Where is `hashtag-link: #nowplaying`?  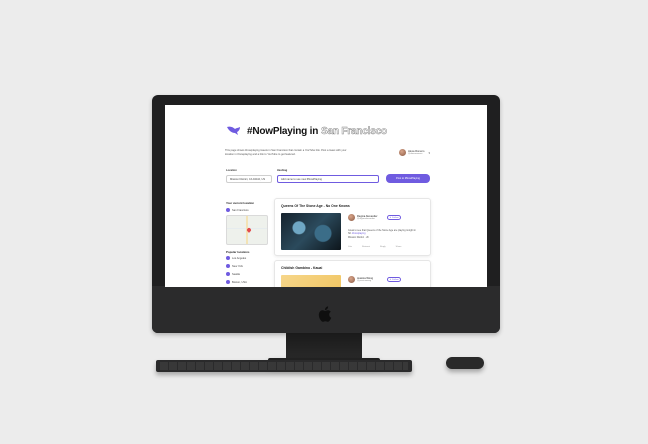 hashtag-link: #nowplaying is located at coordinates (358, 233).